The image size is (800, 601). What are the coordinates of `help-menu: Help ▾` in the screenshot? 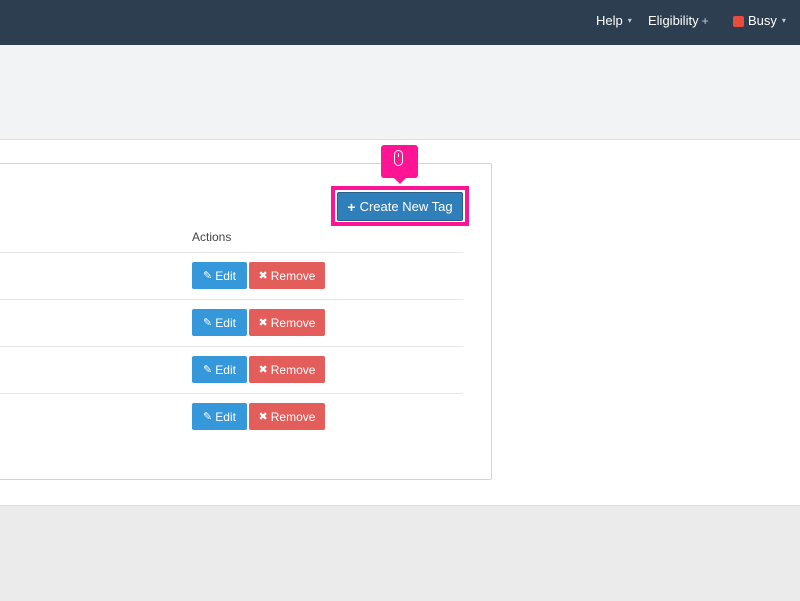 It's located at (614, 21).